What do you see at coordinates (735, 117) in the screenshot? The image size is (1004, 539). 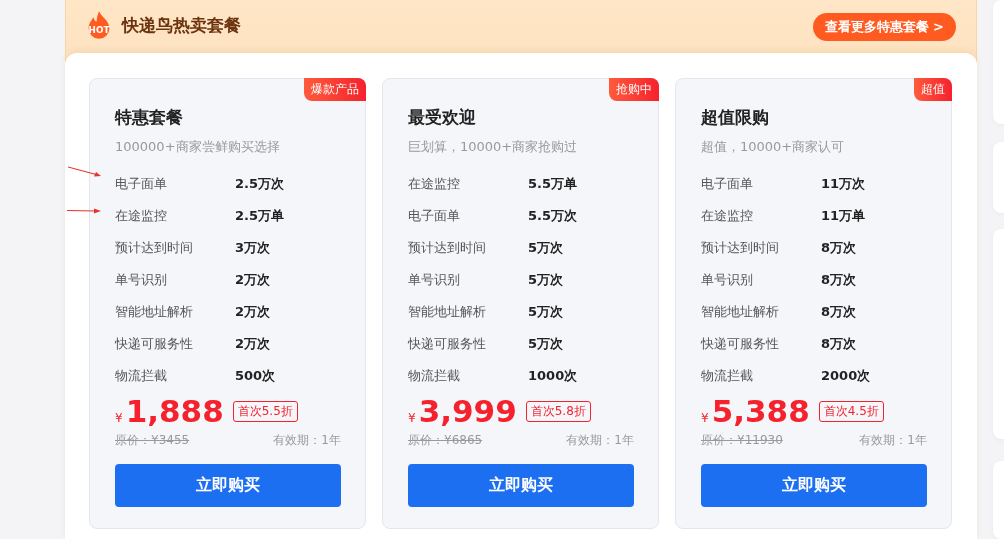 I see `card-title: 超值限购` at bounding box center [735, 117].